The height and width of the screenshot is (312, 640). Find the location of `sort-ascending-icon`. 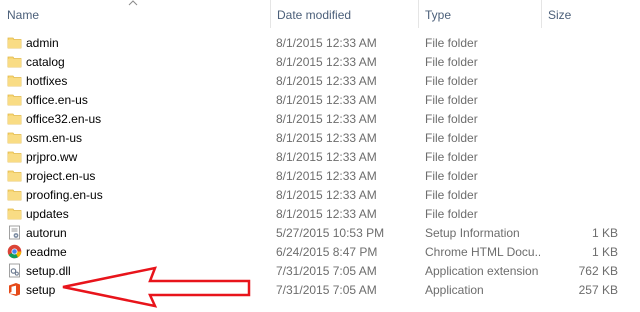

sort-ascending-icon is located at coordinates (133, 3).